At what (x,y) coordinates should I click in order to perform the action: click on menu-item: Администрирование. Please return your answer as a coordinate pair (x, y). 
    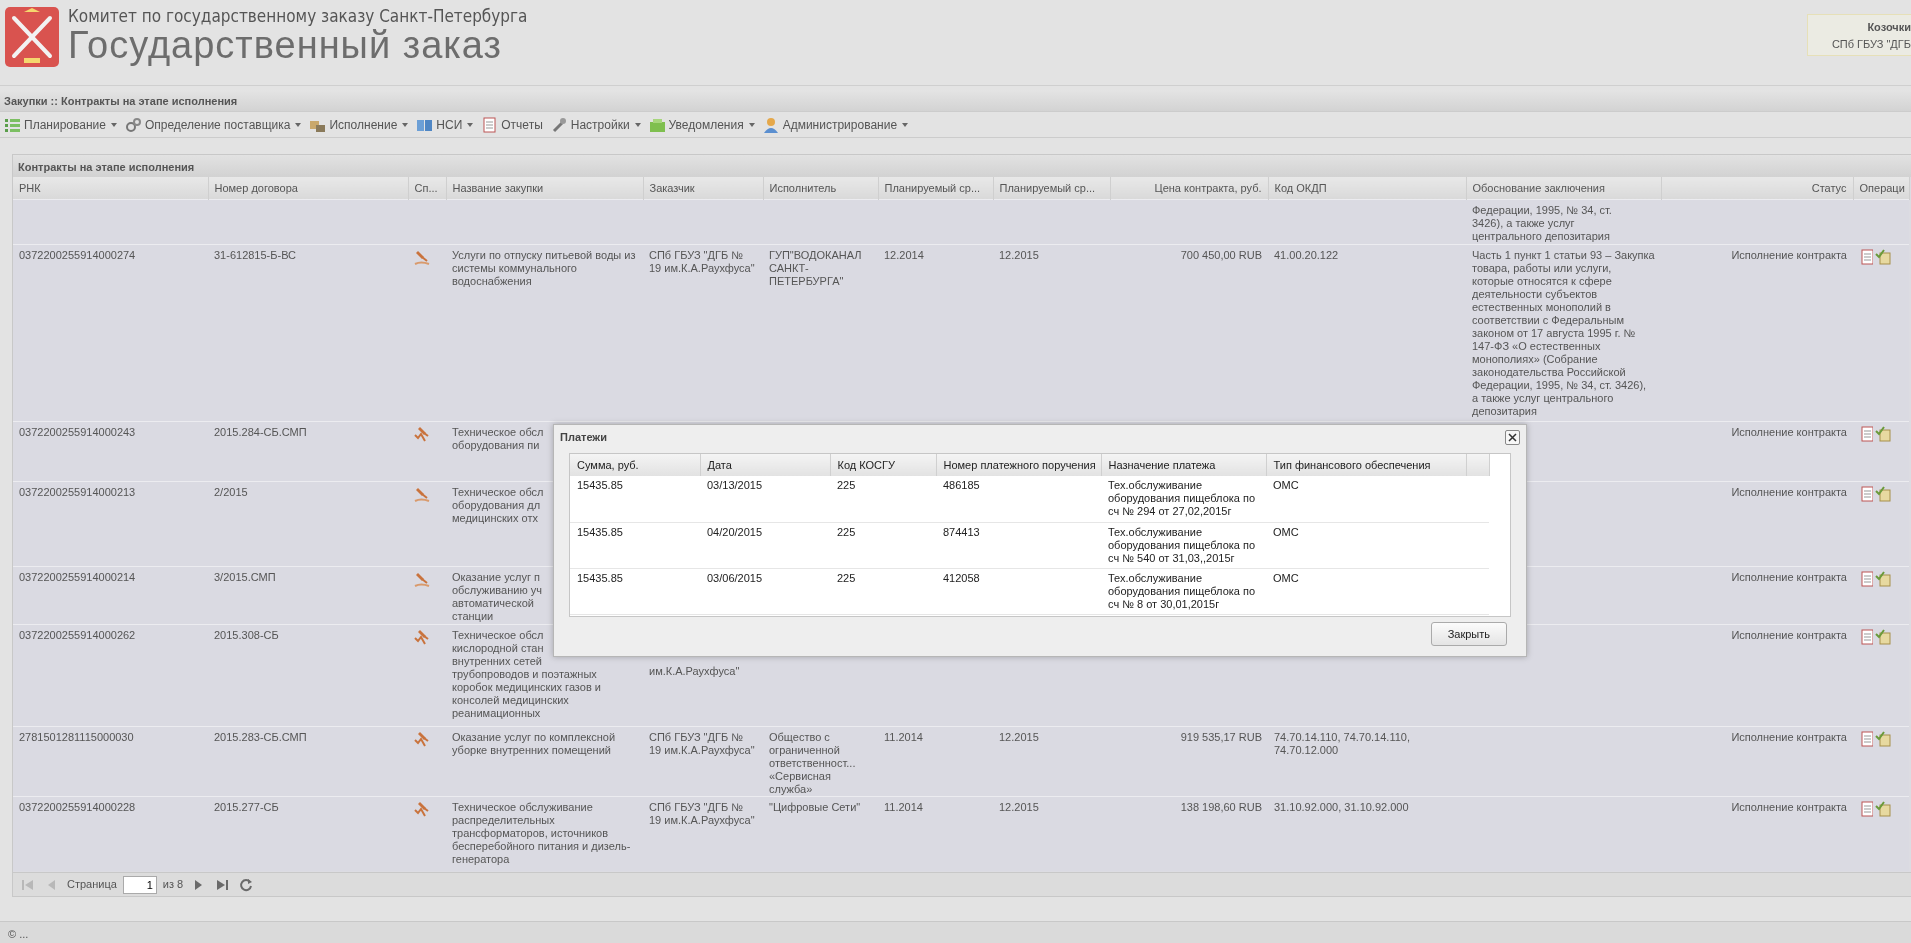
    Looking at the image, I should click on (835, 124).